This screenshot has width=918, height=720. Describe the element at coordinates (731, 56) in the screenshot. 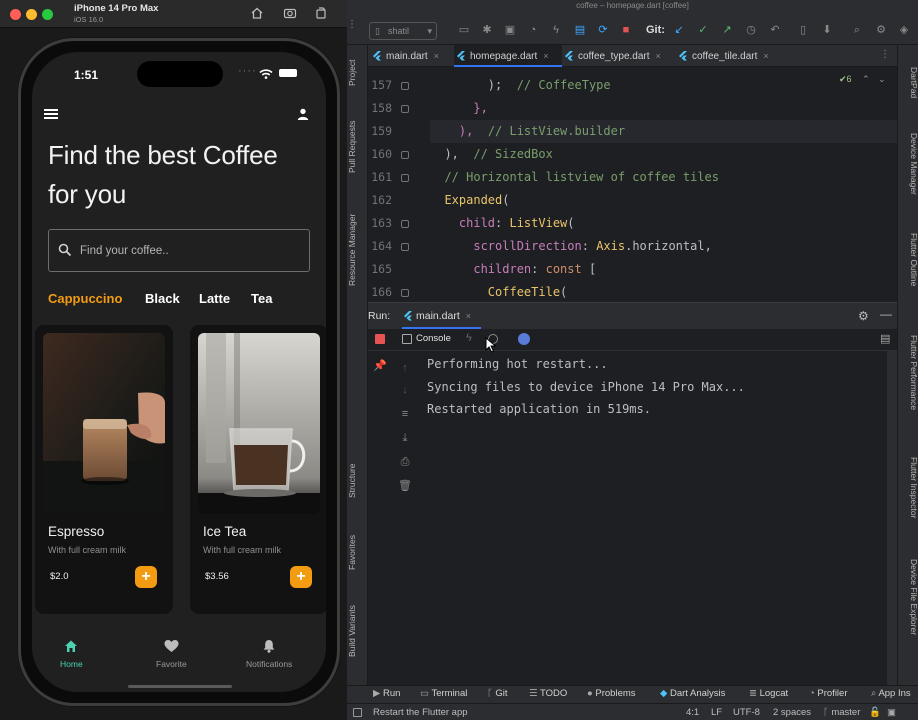

I see `tab-coffee-tile-dart: coffee_tile.dart ×` at that location.